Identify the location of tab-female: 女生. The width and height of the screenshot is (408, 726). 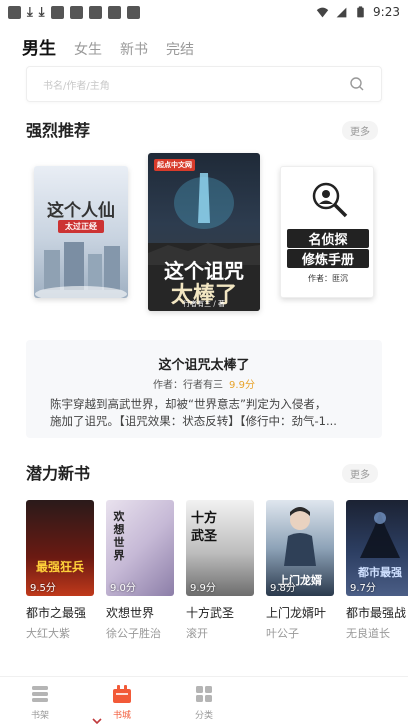
(88, 49).